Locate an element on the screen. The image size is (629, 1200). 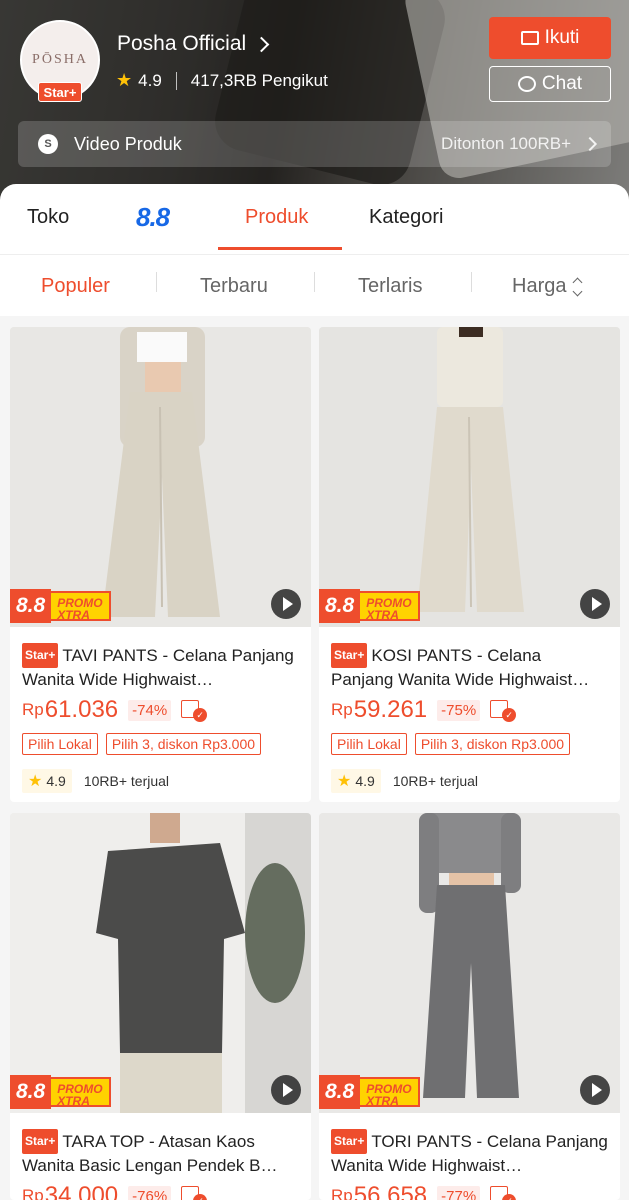
tab-event-88: 8.8 is located at coordinates (153, 217).